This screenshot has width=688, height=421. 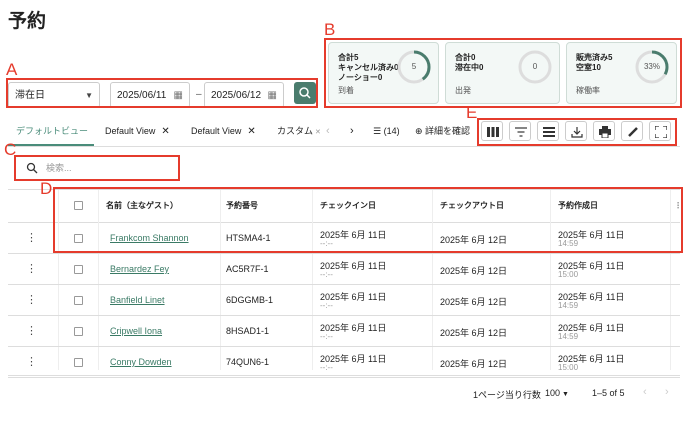 I want to click on footer-divider, so click(x=344, y=375).